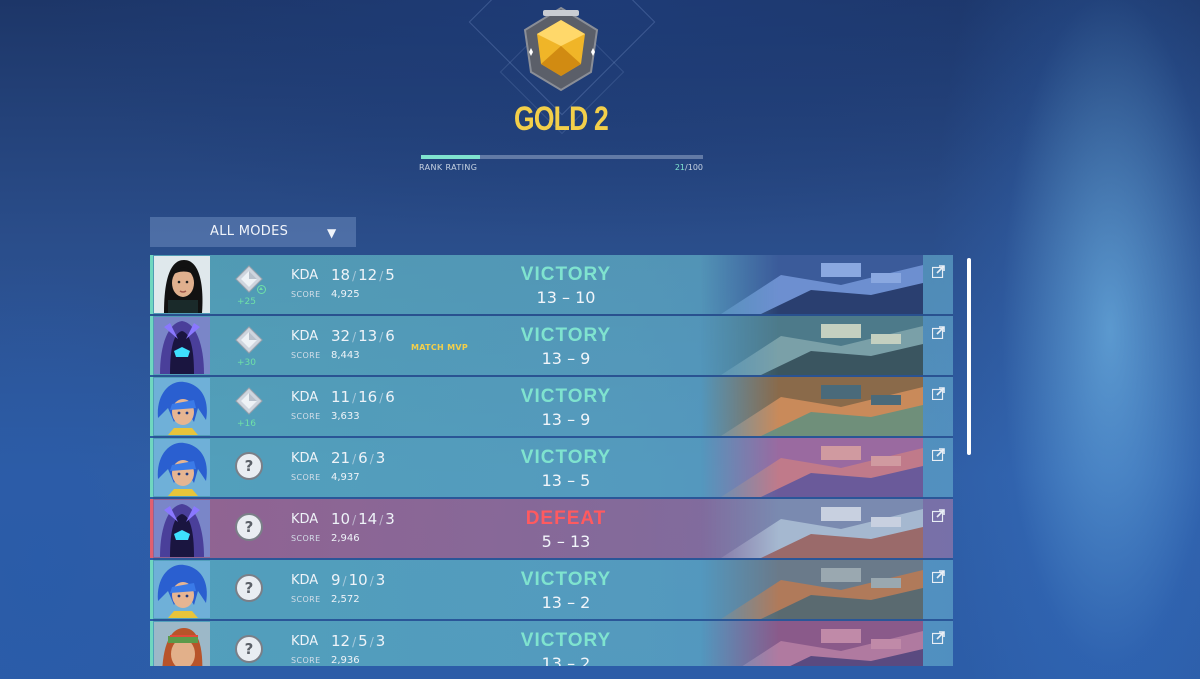 This screenshot has height=679, width=1200. Describe the element at coordinates (390, 275) in the screenshot. I see `assists: 5` at that location.